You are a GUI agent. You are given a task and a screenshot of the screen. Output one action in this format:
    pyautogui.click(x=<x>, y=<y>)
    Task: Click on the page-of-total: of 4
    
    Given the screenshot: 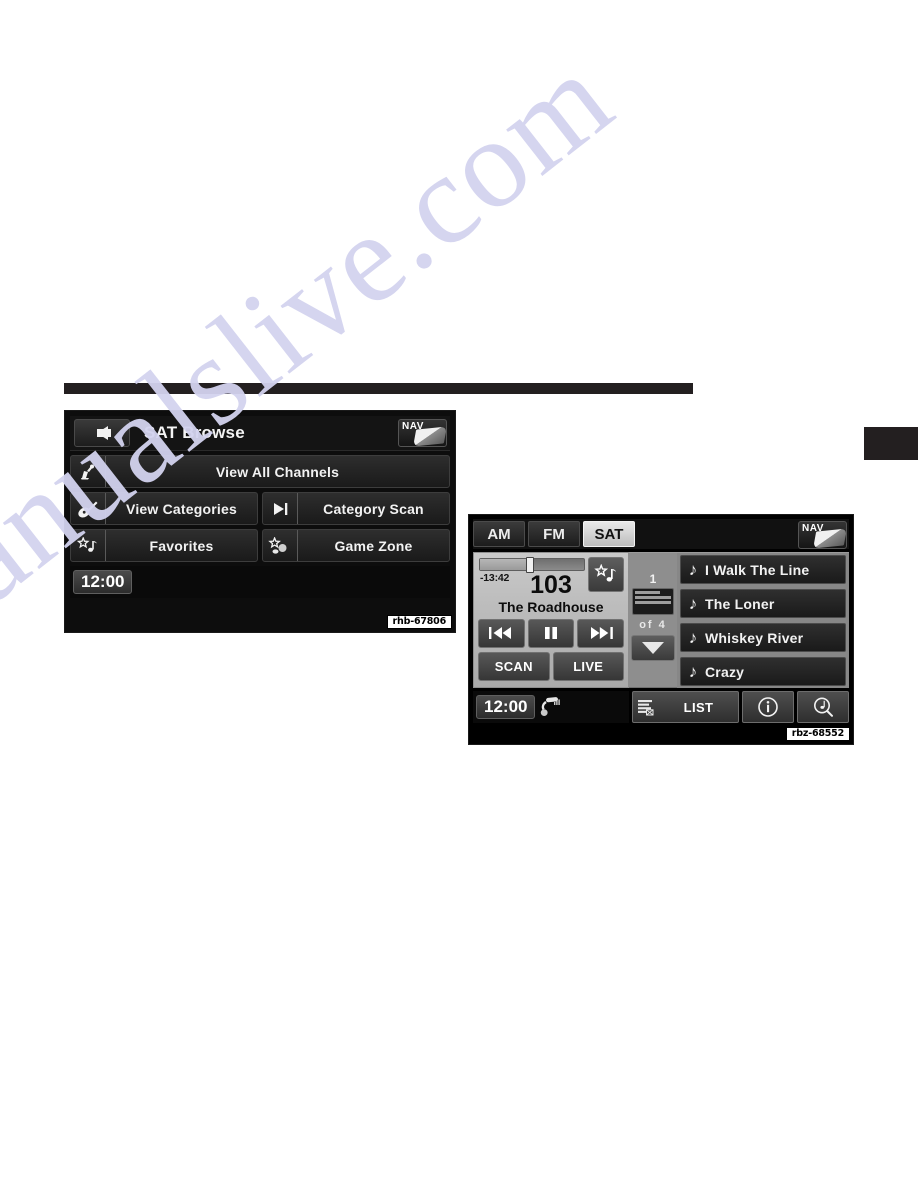 What is the action you would take?
    pyautogui.click(x=653, y=625)
    